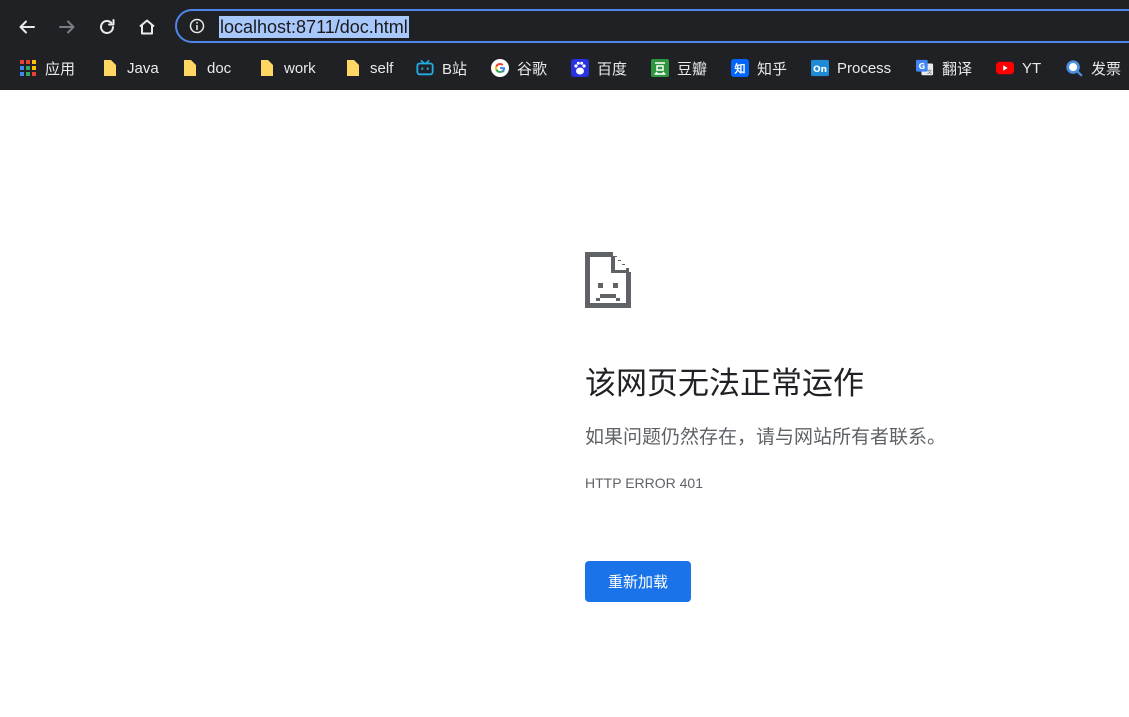 The image size is (1129, 717). What do you see at coordinates (206, 68) in the screenshot?
I see `bookmark-folder-doc: doc` at bounding box center [206, 68].